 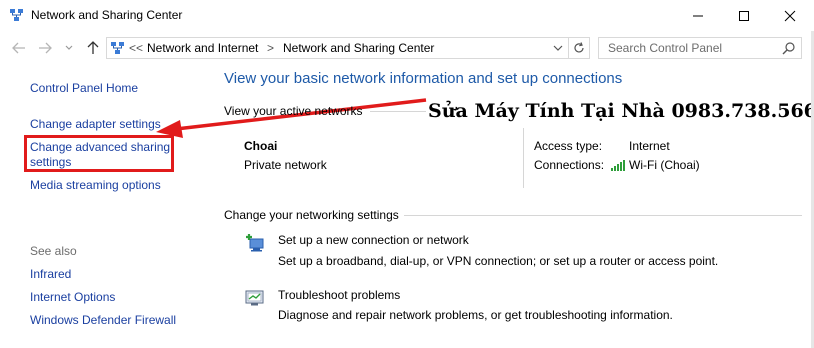 I want to click on maximize-icon, so click(x=744, y=15).